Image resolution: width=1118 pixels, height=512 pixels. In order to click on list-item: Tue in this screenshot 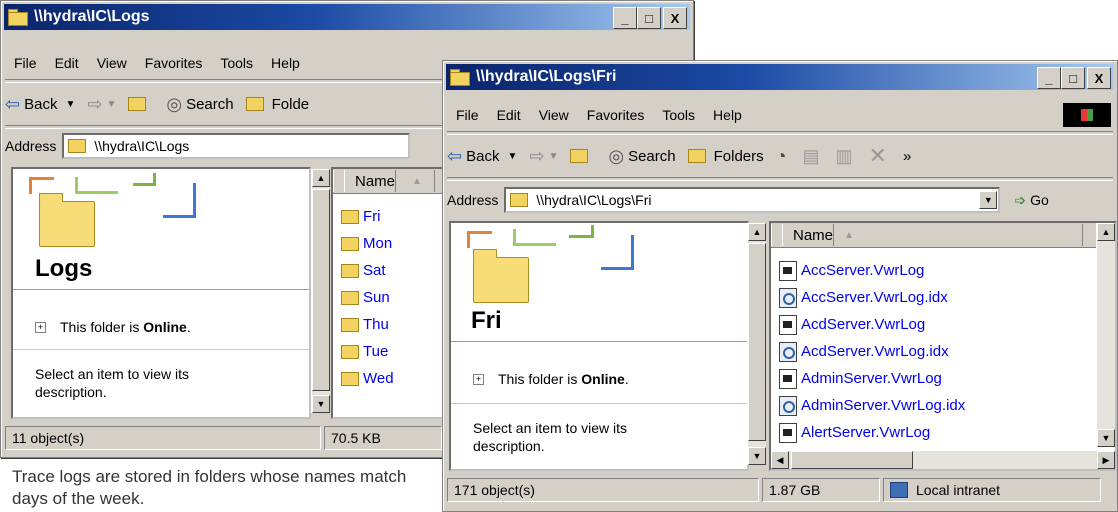, I will do `click(365, 351)`.